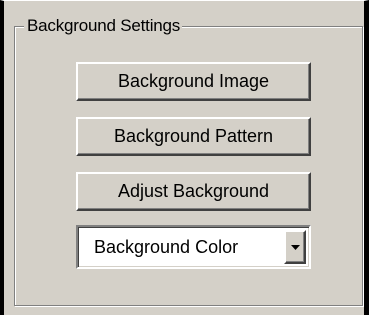 Image resolution: width=369 pixels, height=315 pixels. I want to click on groupbox-title: Background Settings, so click(103, 26).